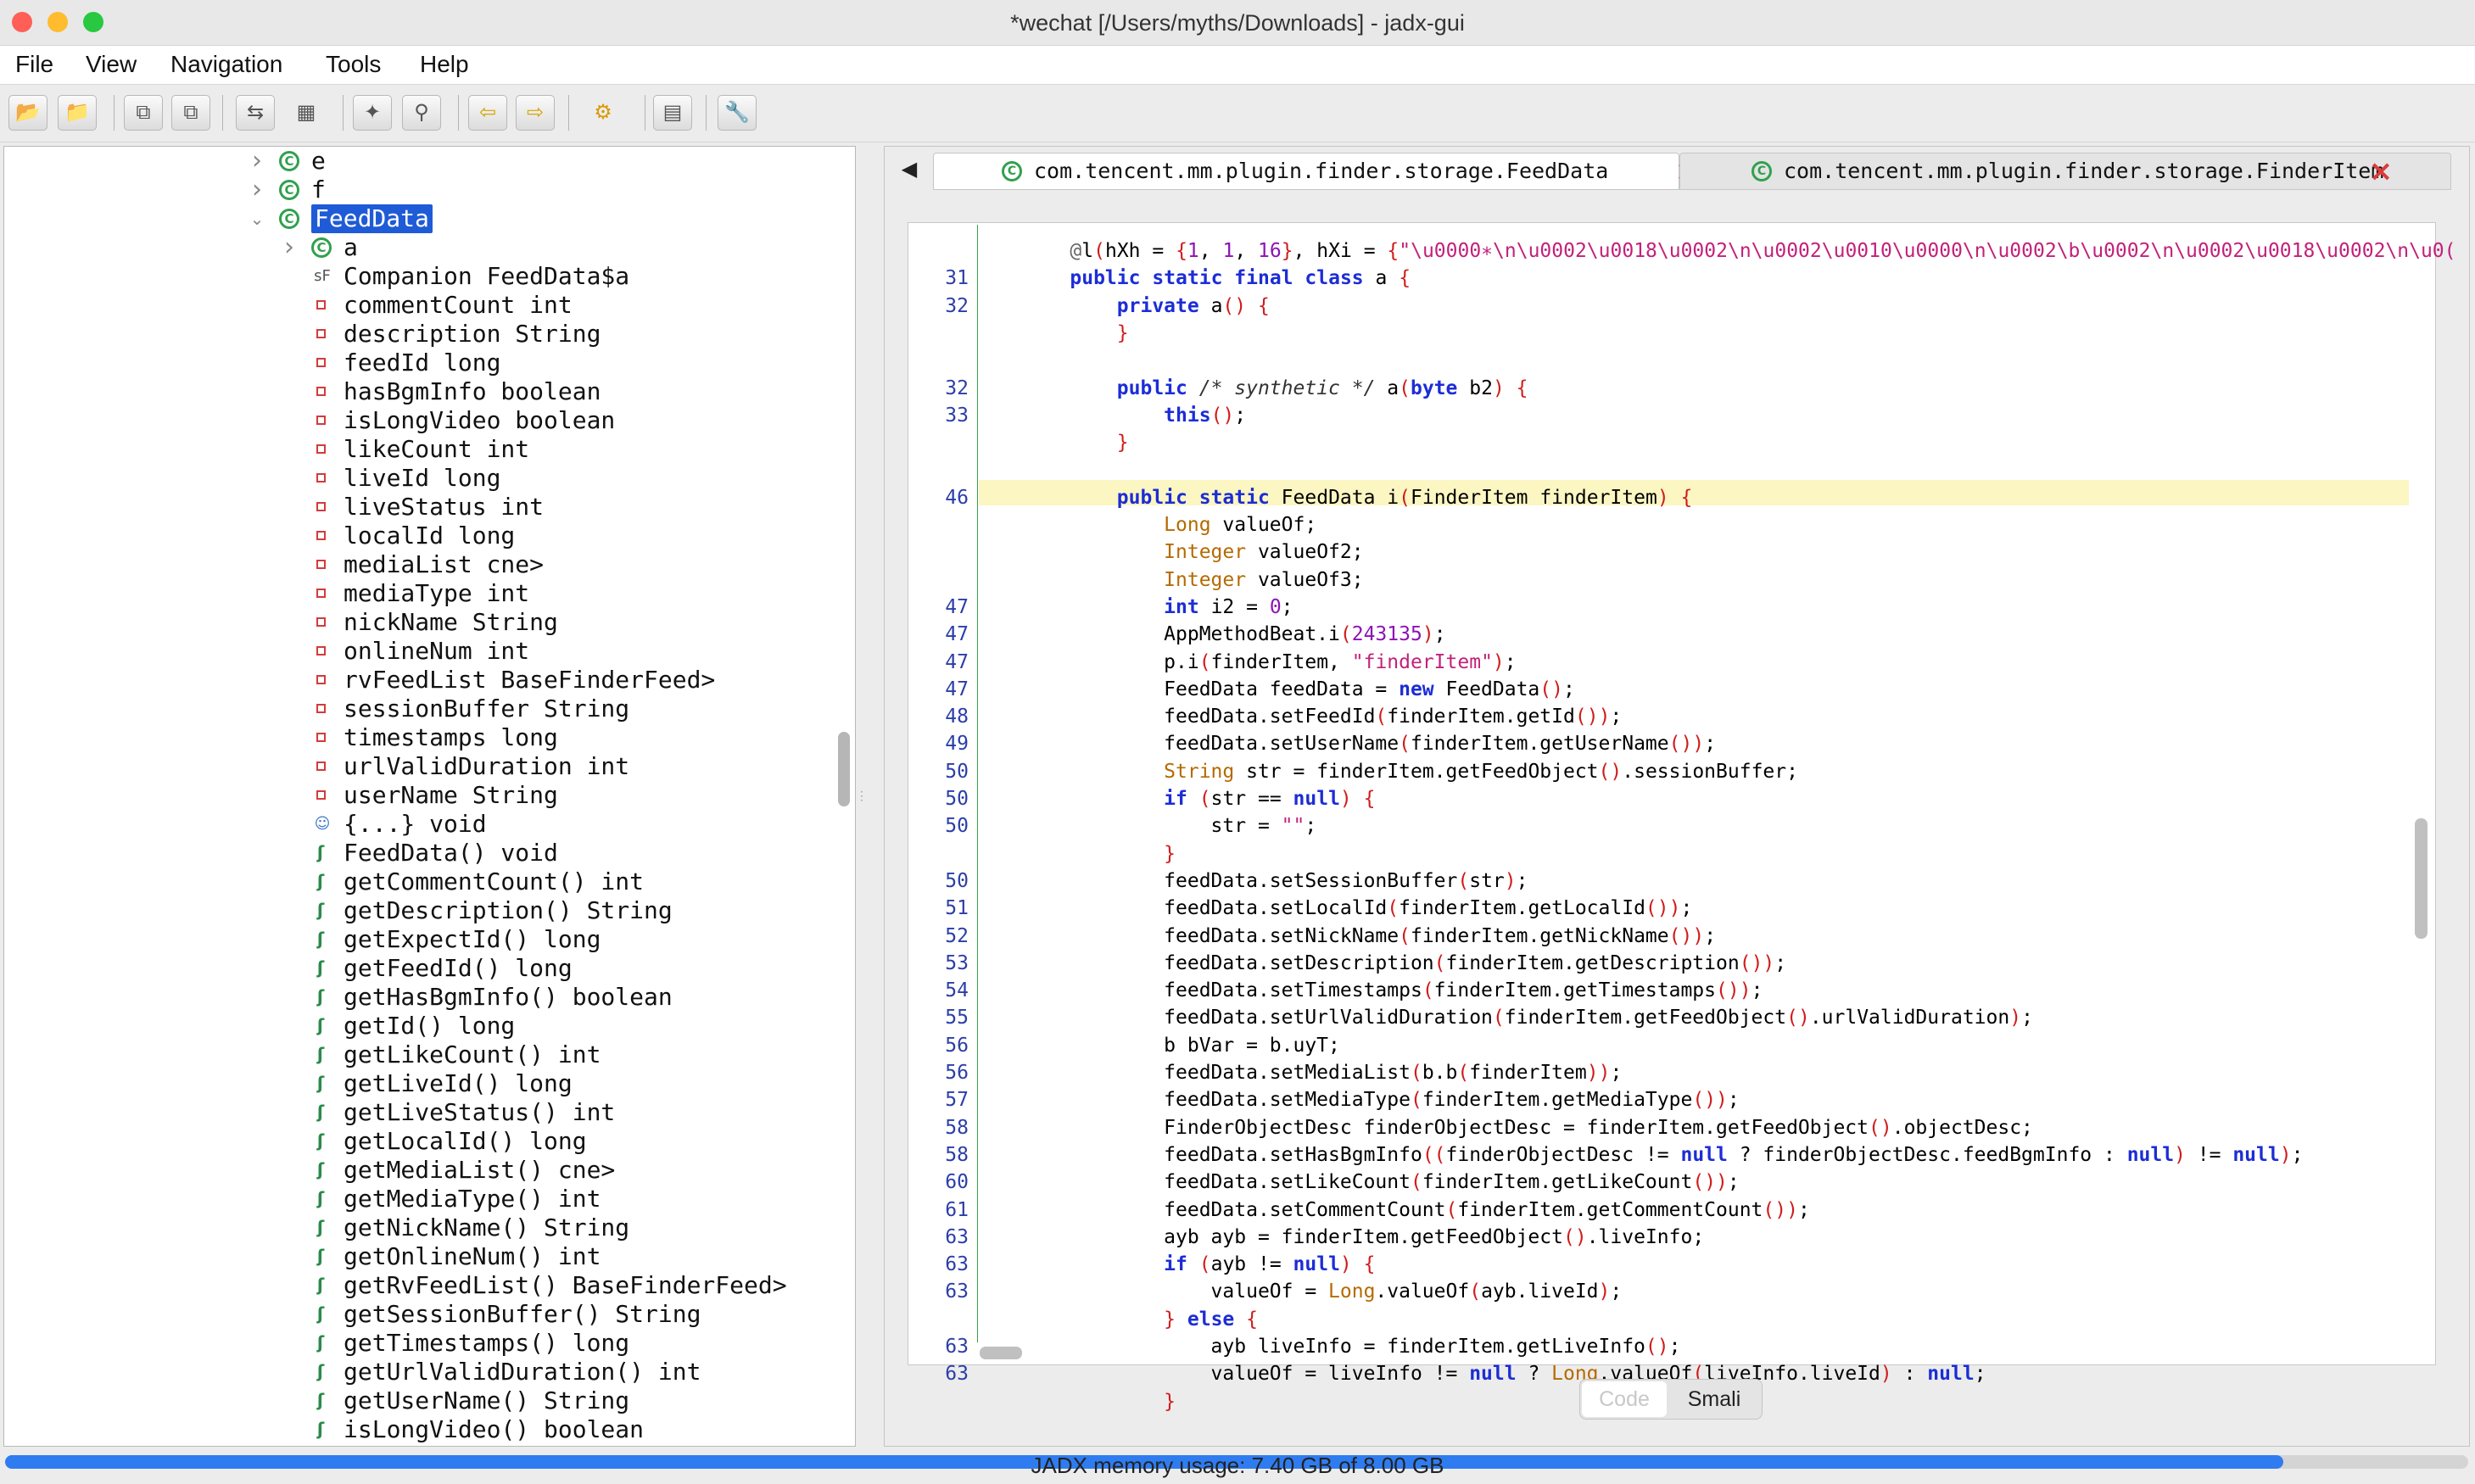 Image resolution: width=2475 pixels, height=1484 pixels. Describe the element at coordinates (430, 939) in the screenshot. I see `tree-node-method: ʃ getExpectId() long` at that location.